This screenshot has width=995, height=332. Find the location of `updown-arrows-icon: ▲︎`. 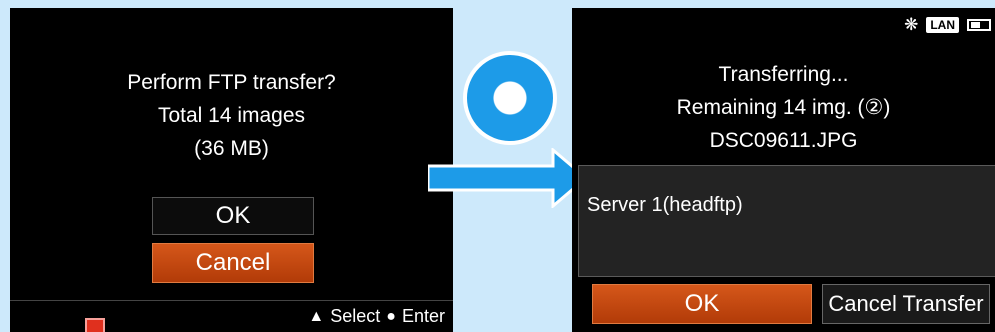

updown-arrows-icon: ▲︎ is located at coordinates (316, 316).